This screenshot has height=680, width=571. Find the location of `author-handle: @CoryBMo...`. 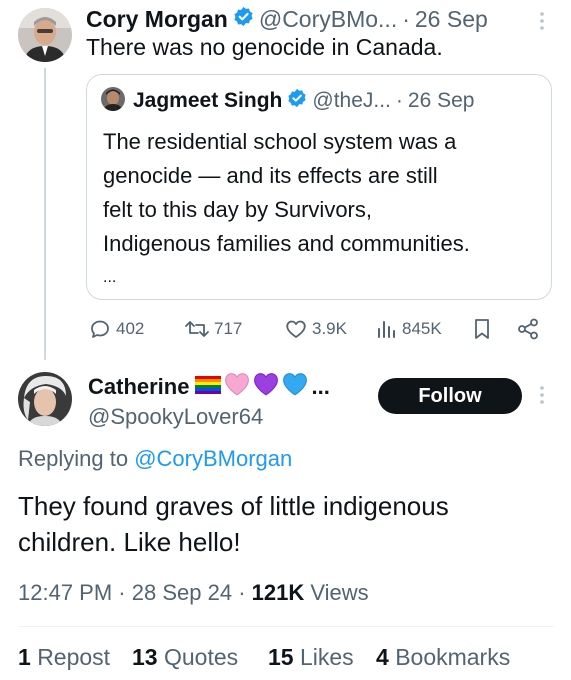

author-handle: @CoryBMo... is located at coordinates (328, 19).